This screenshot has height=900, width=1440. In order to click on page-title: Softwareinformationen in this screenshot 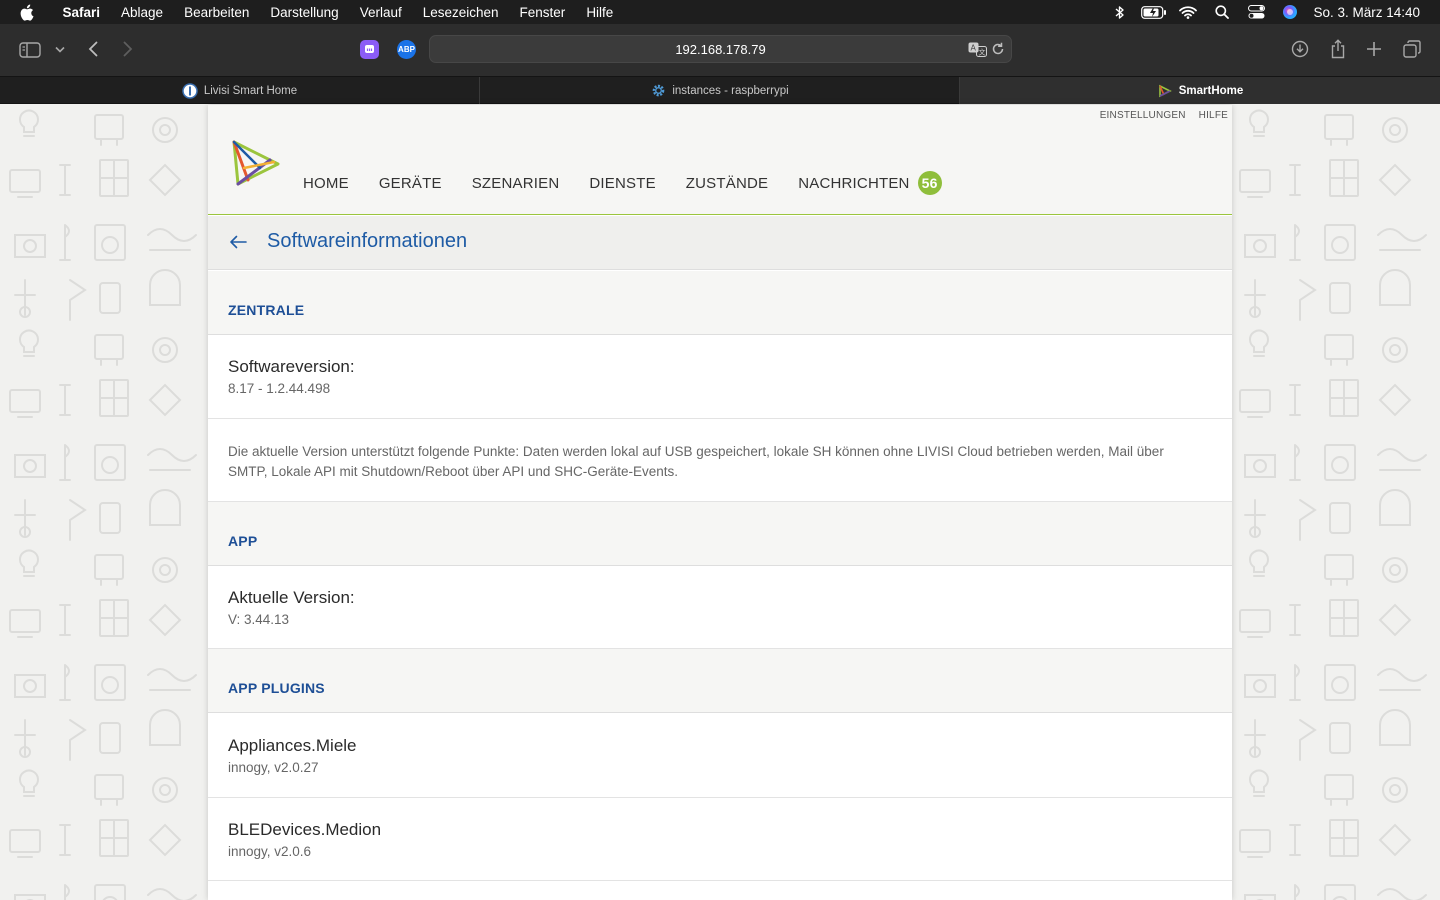, I will do `click(367, 241)`.